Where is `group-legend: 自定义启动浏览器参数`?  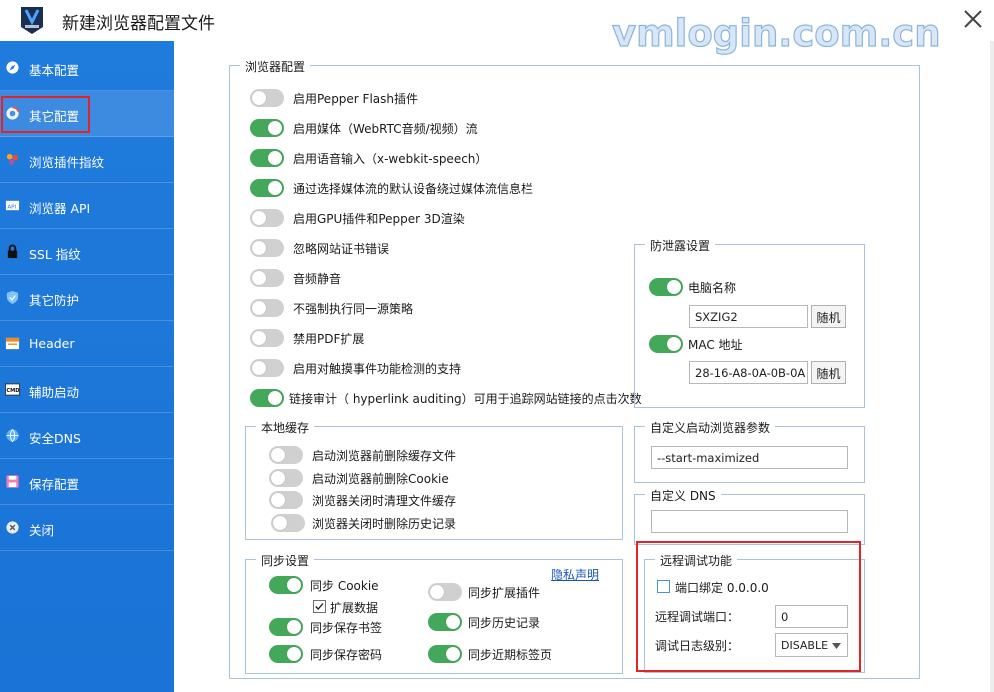 group-legend: 自定义启动浏览器参数 is located at coordinates (710, 427).